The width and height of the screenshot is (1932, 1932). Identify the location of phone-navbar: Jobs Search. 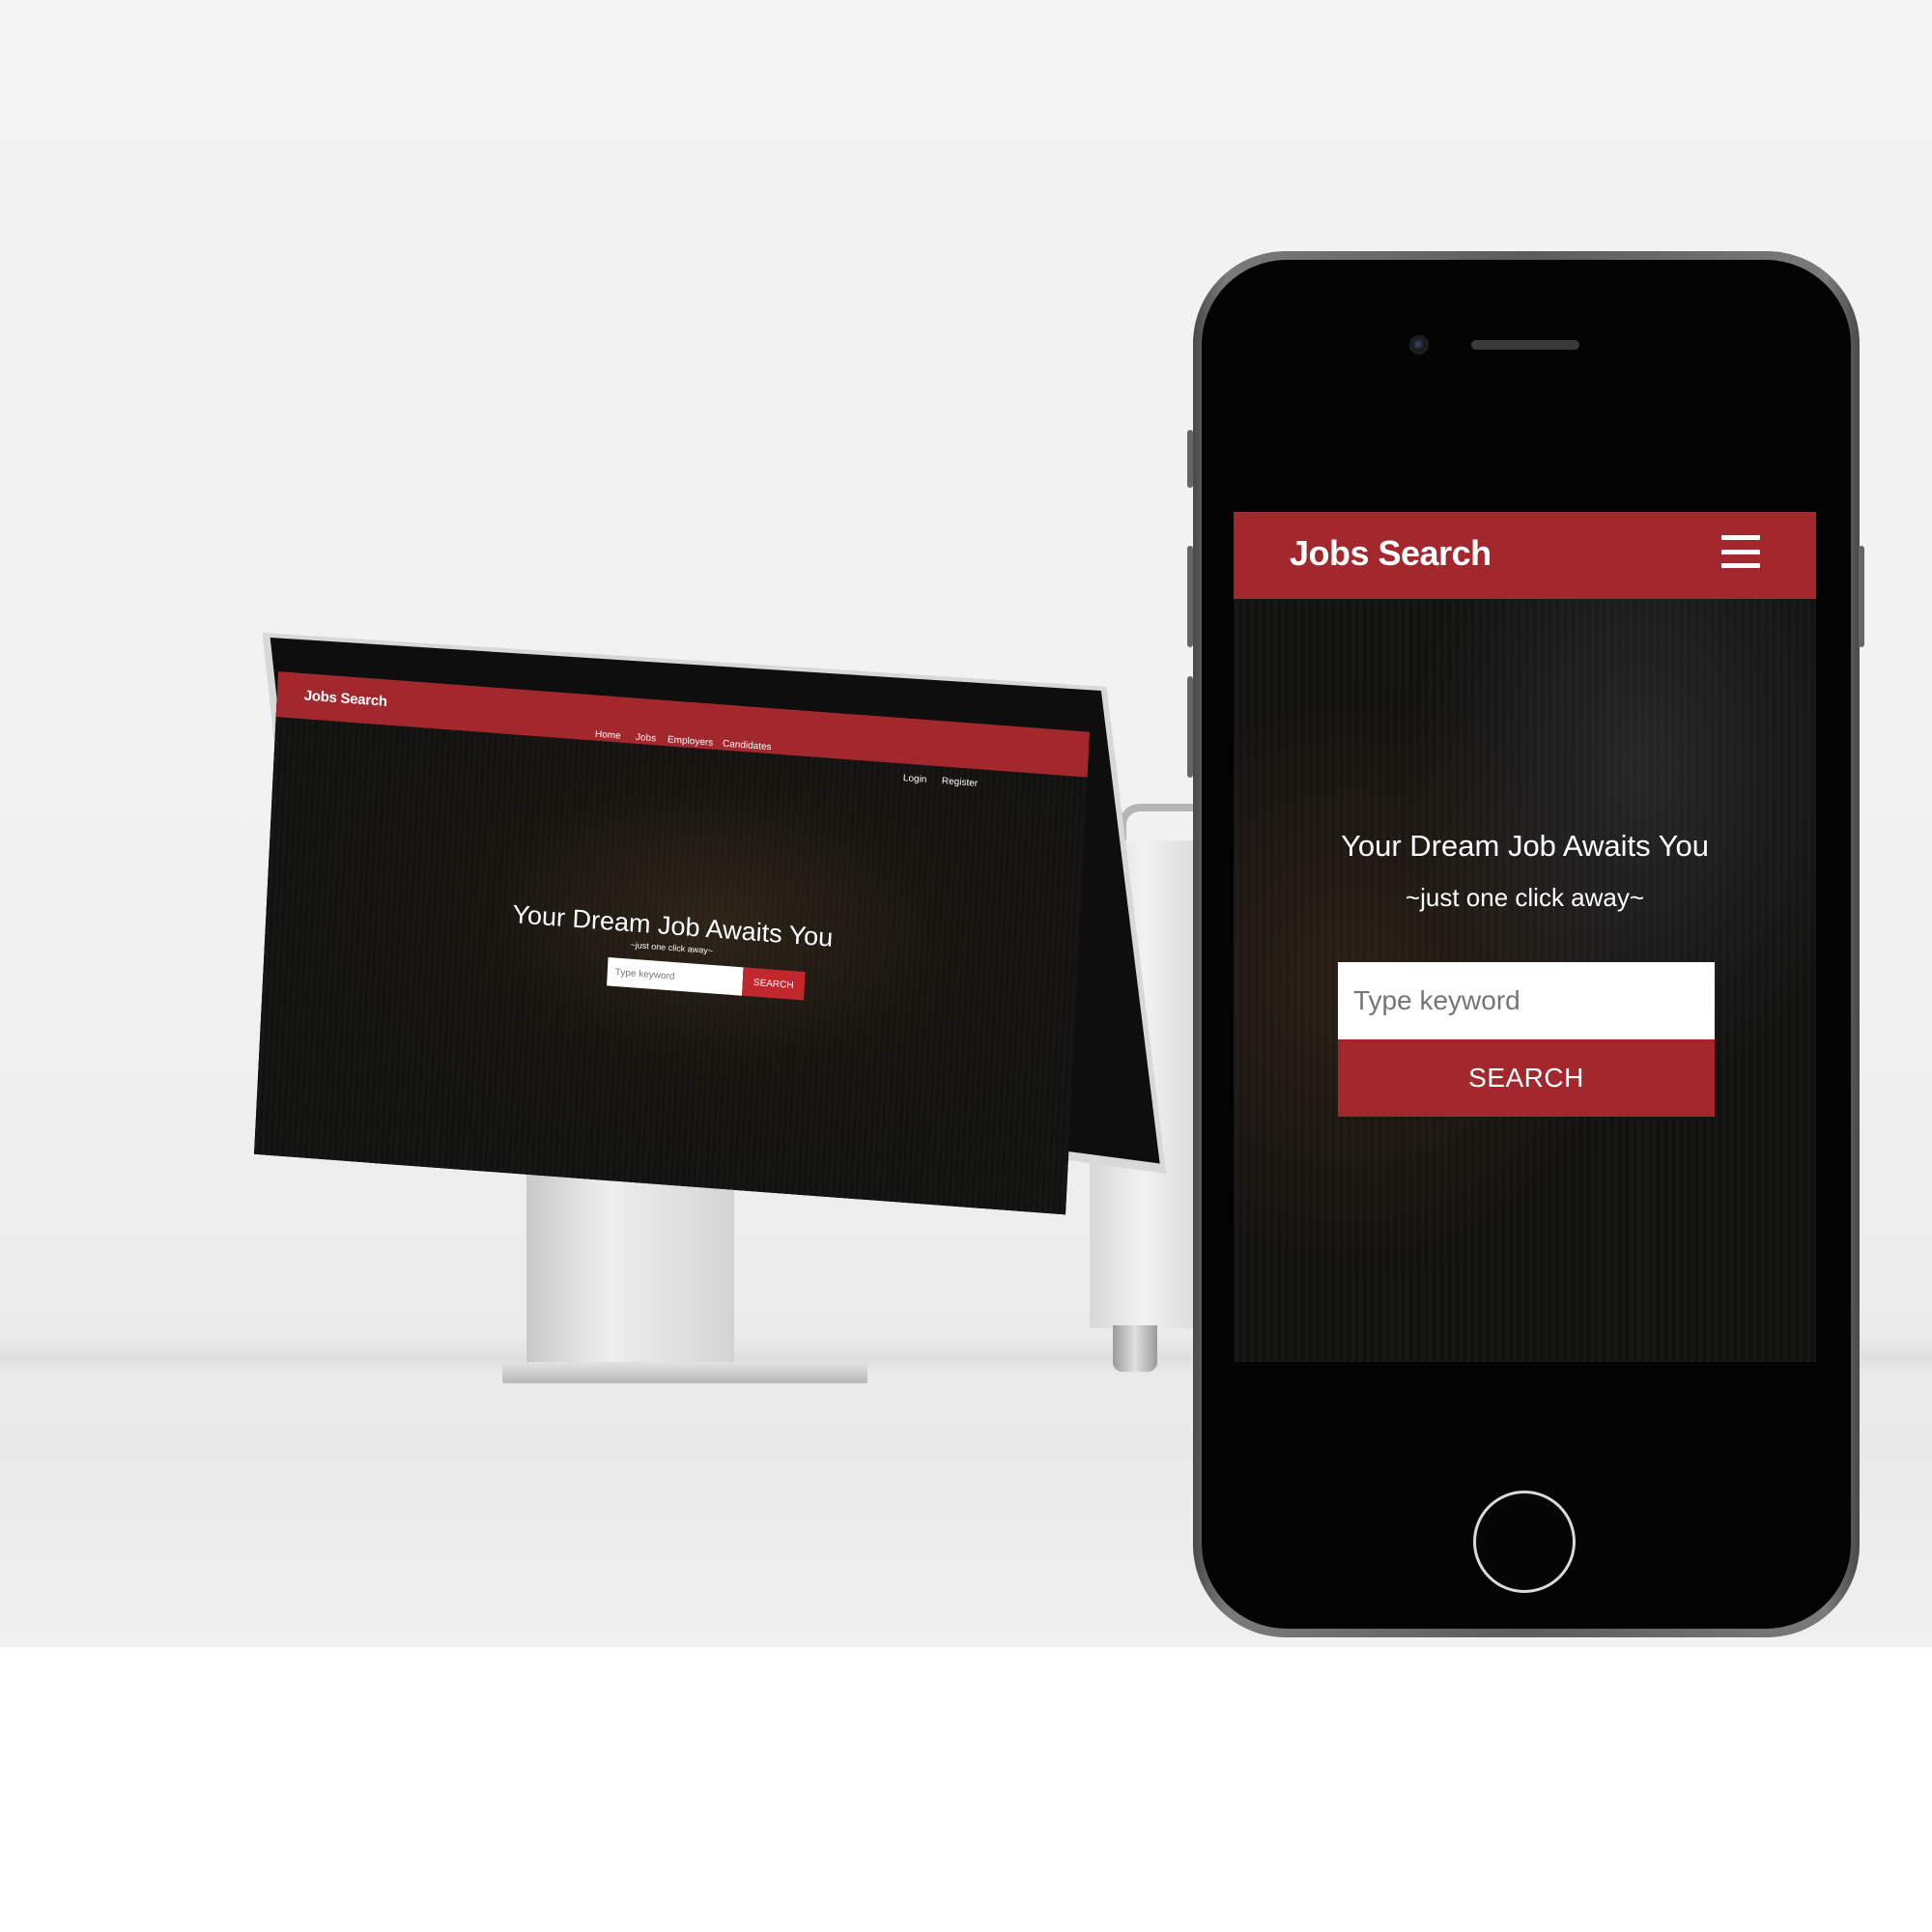
(1525, 555).